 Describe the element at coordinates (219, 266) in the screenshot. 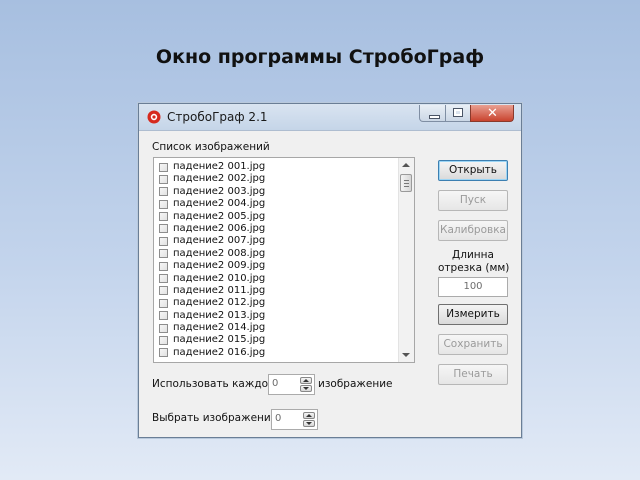

I see `item-filename: падение2 009.jpg` at that location.